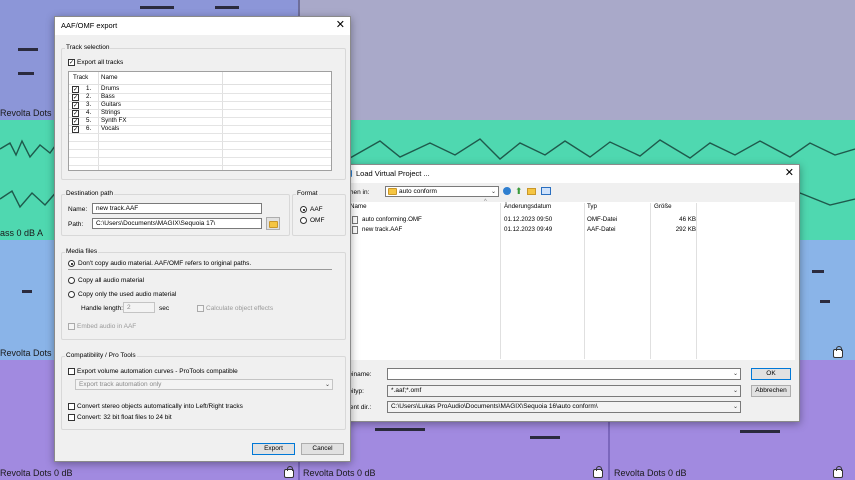 This screenshot has height=480, width=855. What do you see at coordinates (519, 191) in the screenshot?
I see `up-folder-icon: ⬆` at bounding box center [519, 191].